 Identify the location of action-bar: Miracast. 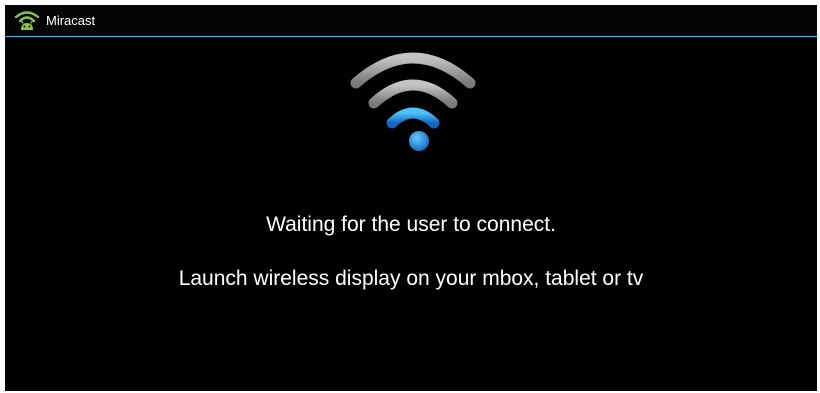
(411, 21).